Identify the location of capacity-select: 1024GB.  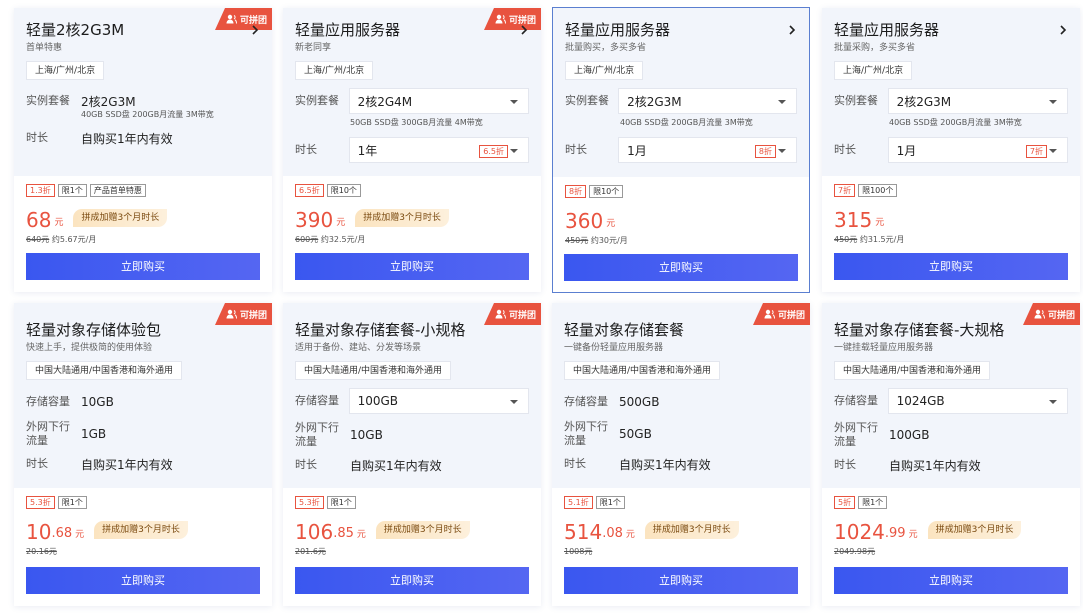
(977, 401).